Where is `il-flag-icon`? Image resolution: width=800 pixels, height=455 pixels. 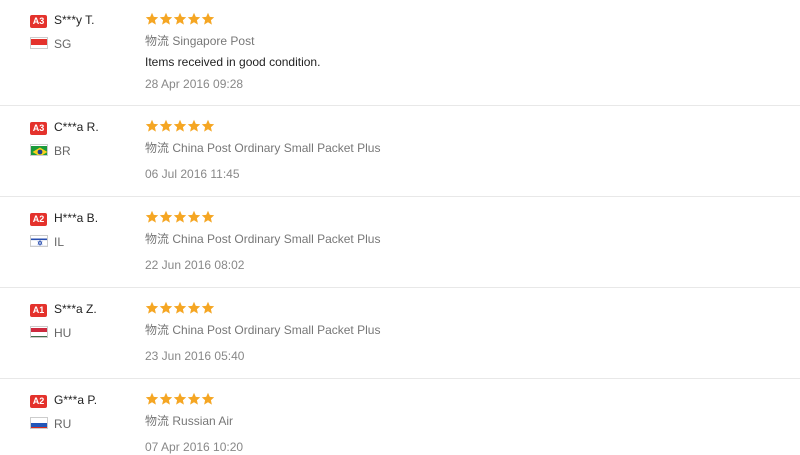 il-flag-icon is located at coordinates (39, 241).